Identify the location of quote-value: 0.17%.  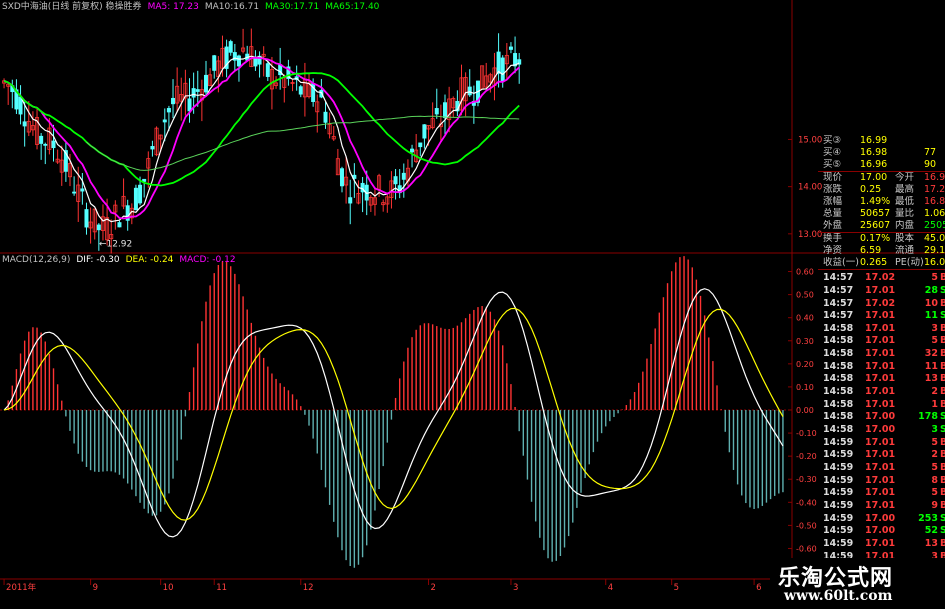
(875, 238).